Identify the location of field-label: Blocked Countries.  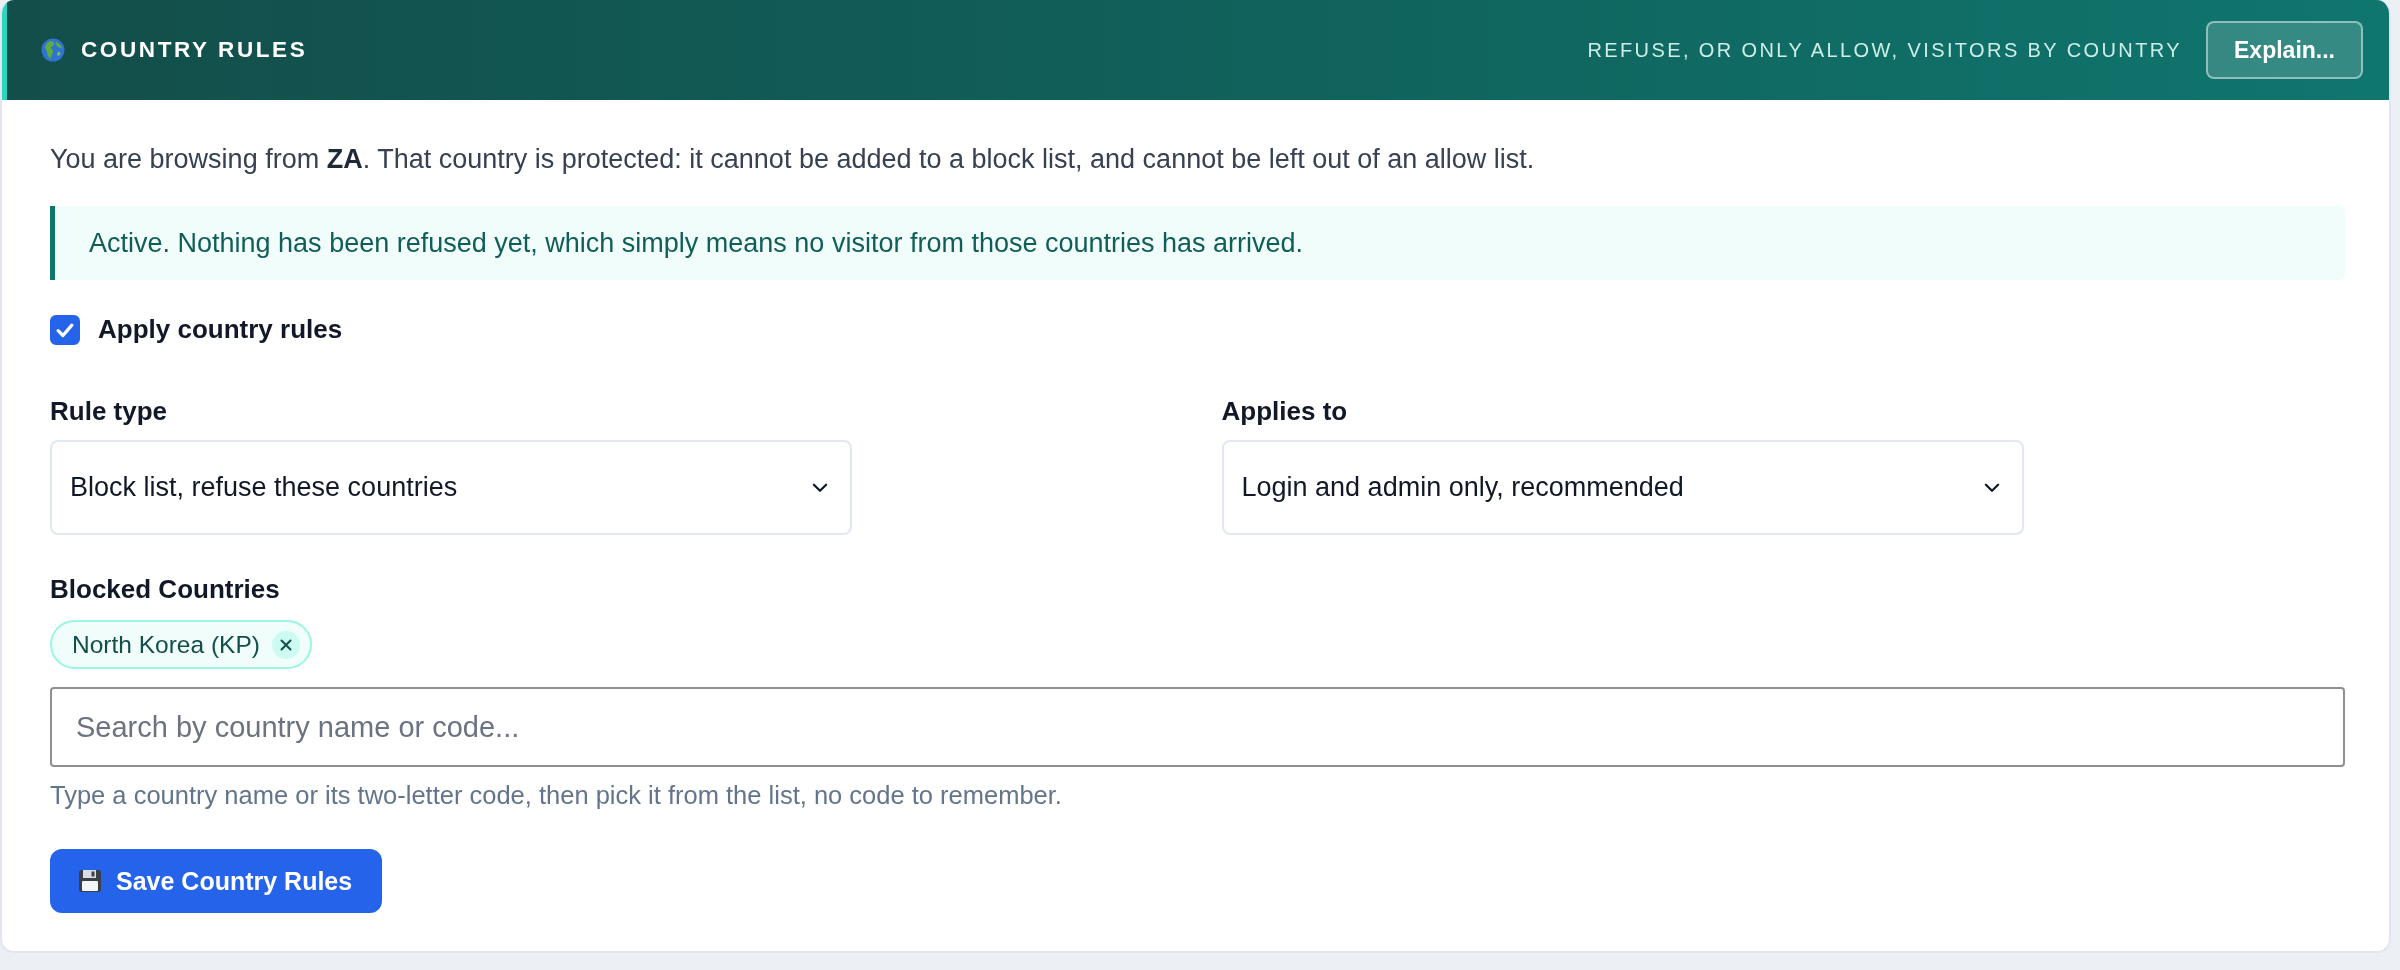
(165, 589).